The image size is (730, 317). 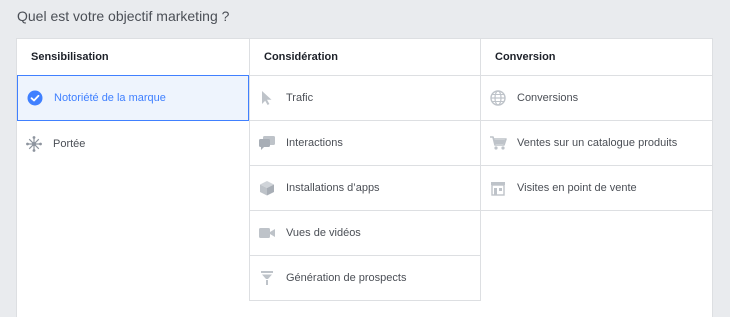 What do you see at coordinates (365, 233) in the screenshot?
I see `objective-video-views: Vues de vidéos` at bounding box center [365, 233].